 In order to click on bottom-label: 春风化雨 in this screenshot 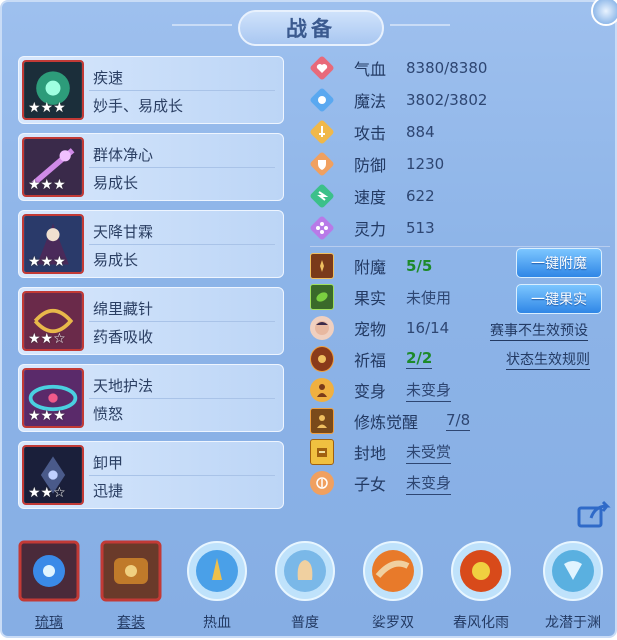, I will do `click(481, 623)`.